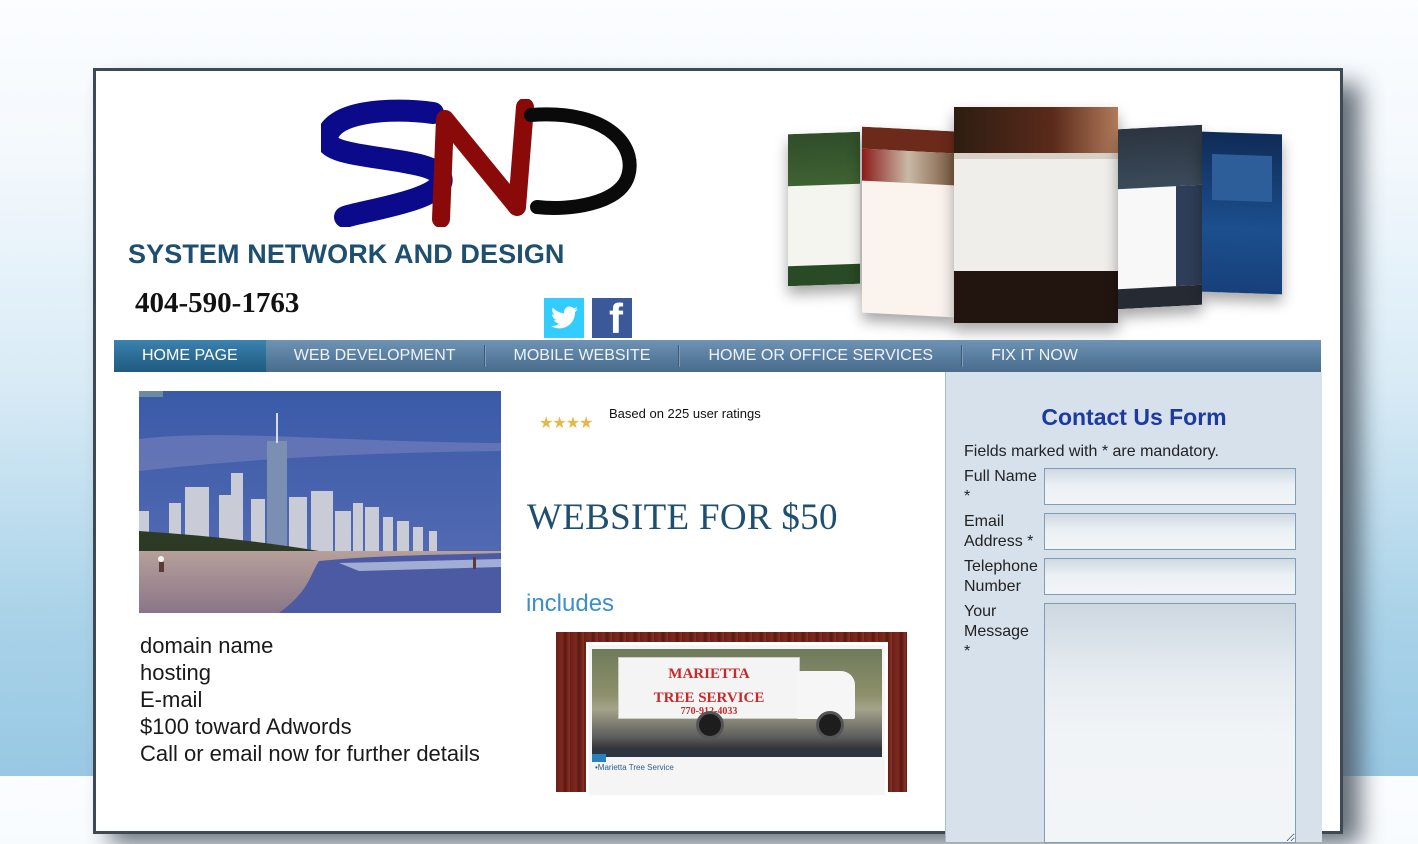  What do you see at coordinates (709, 688) in the screenshot?
I see `truck-sign: MARIETTA TREE SERVICE 770-912-4033` at bounding box center [709, 688].